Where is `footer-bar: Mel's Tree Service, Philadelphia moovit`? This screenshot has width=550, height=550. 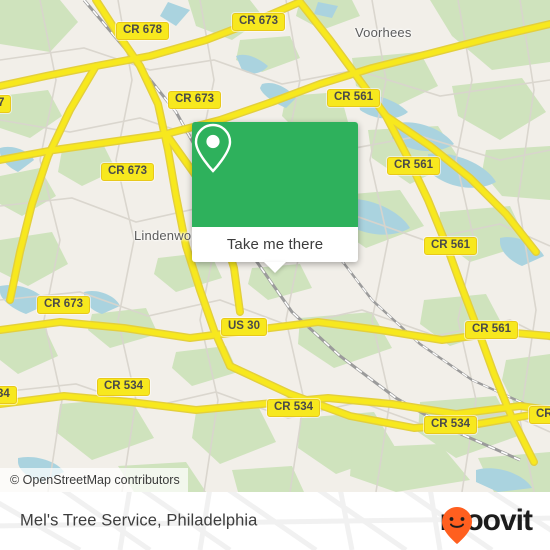
footer-bar: Mel's Tree Service, Philadelphia moovit is located at coordinates (275, 521).